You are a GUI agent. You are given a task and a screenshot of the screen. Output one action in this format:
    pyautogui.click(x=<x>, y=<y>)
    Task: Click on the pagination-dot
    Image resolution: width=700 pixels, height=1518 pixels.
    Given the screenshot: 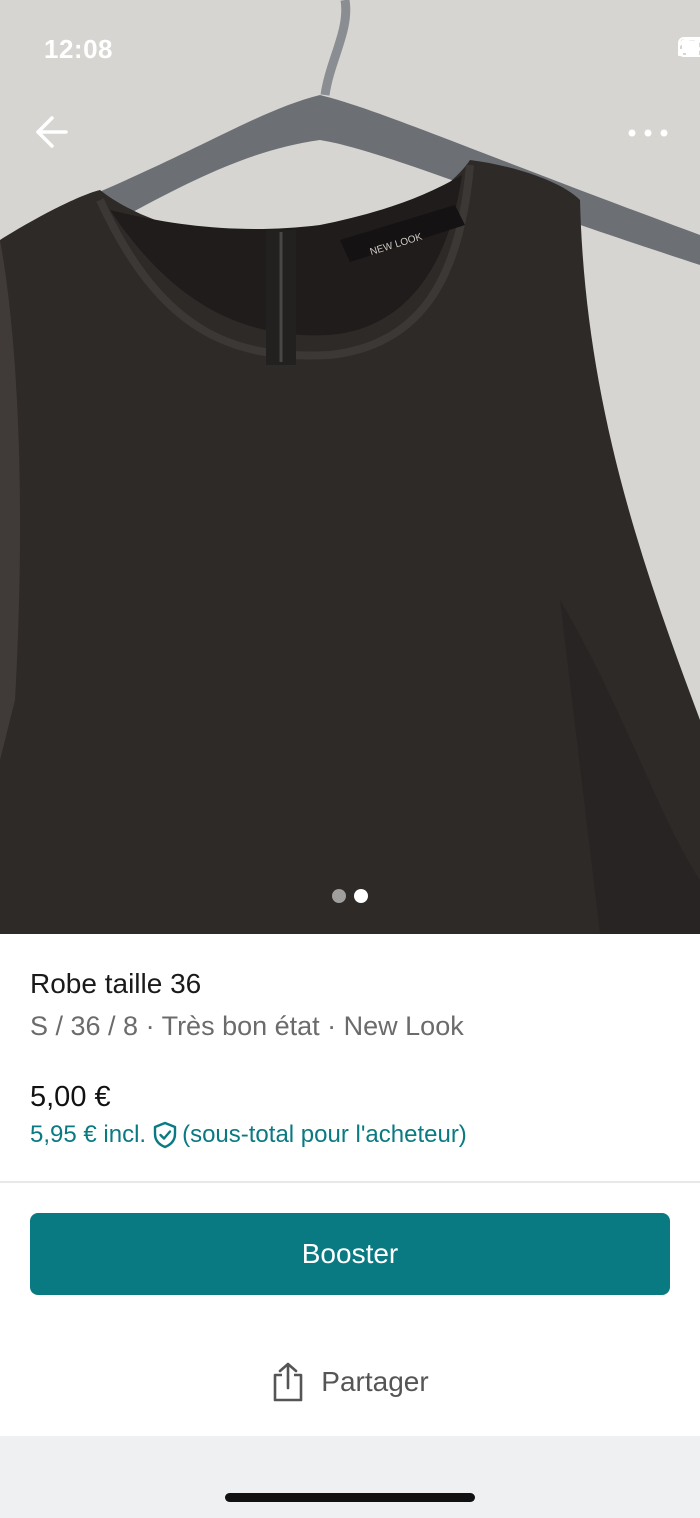 What is the action you would take?
    pyautogui.click(x=339, y=896)
    